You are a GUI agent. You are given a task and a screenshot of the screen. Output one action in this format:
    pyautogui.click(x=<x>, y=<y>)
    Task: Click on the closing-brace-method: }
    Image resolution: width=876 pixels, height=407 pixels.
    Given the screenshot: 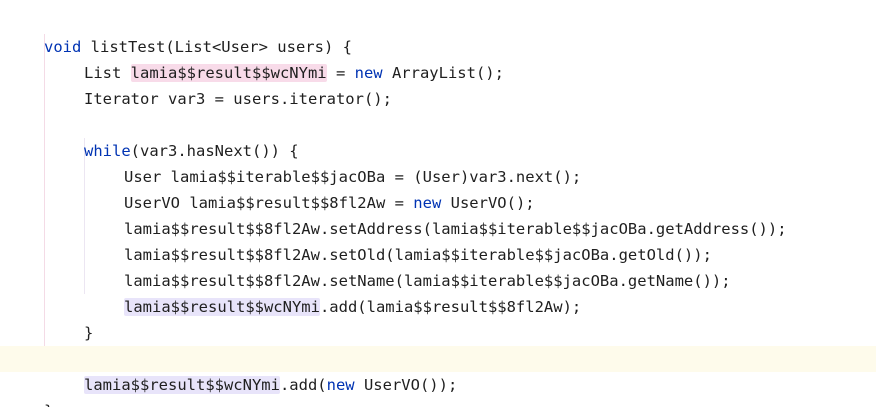 What is the action you would take?
    pyautogui.click(x=48, y=402)
    